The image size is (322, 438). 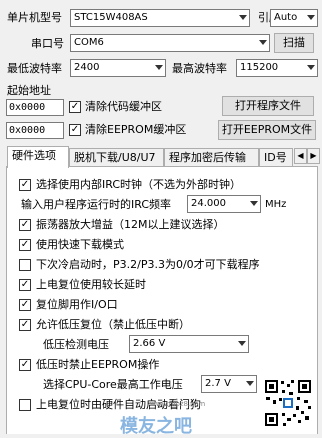 I want to click on clear-eeprom-label: 清除EEPROM缓冲区, so click(x=136, y=129).